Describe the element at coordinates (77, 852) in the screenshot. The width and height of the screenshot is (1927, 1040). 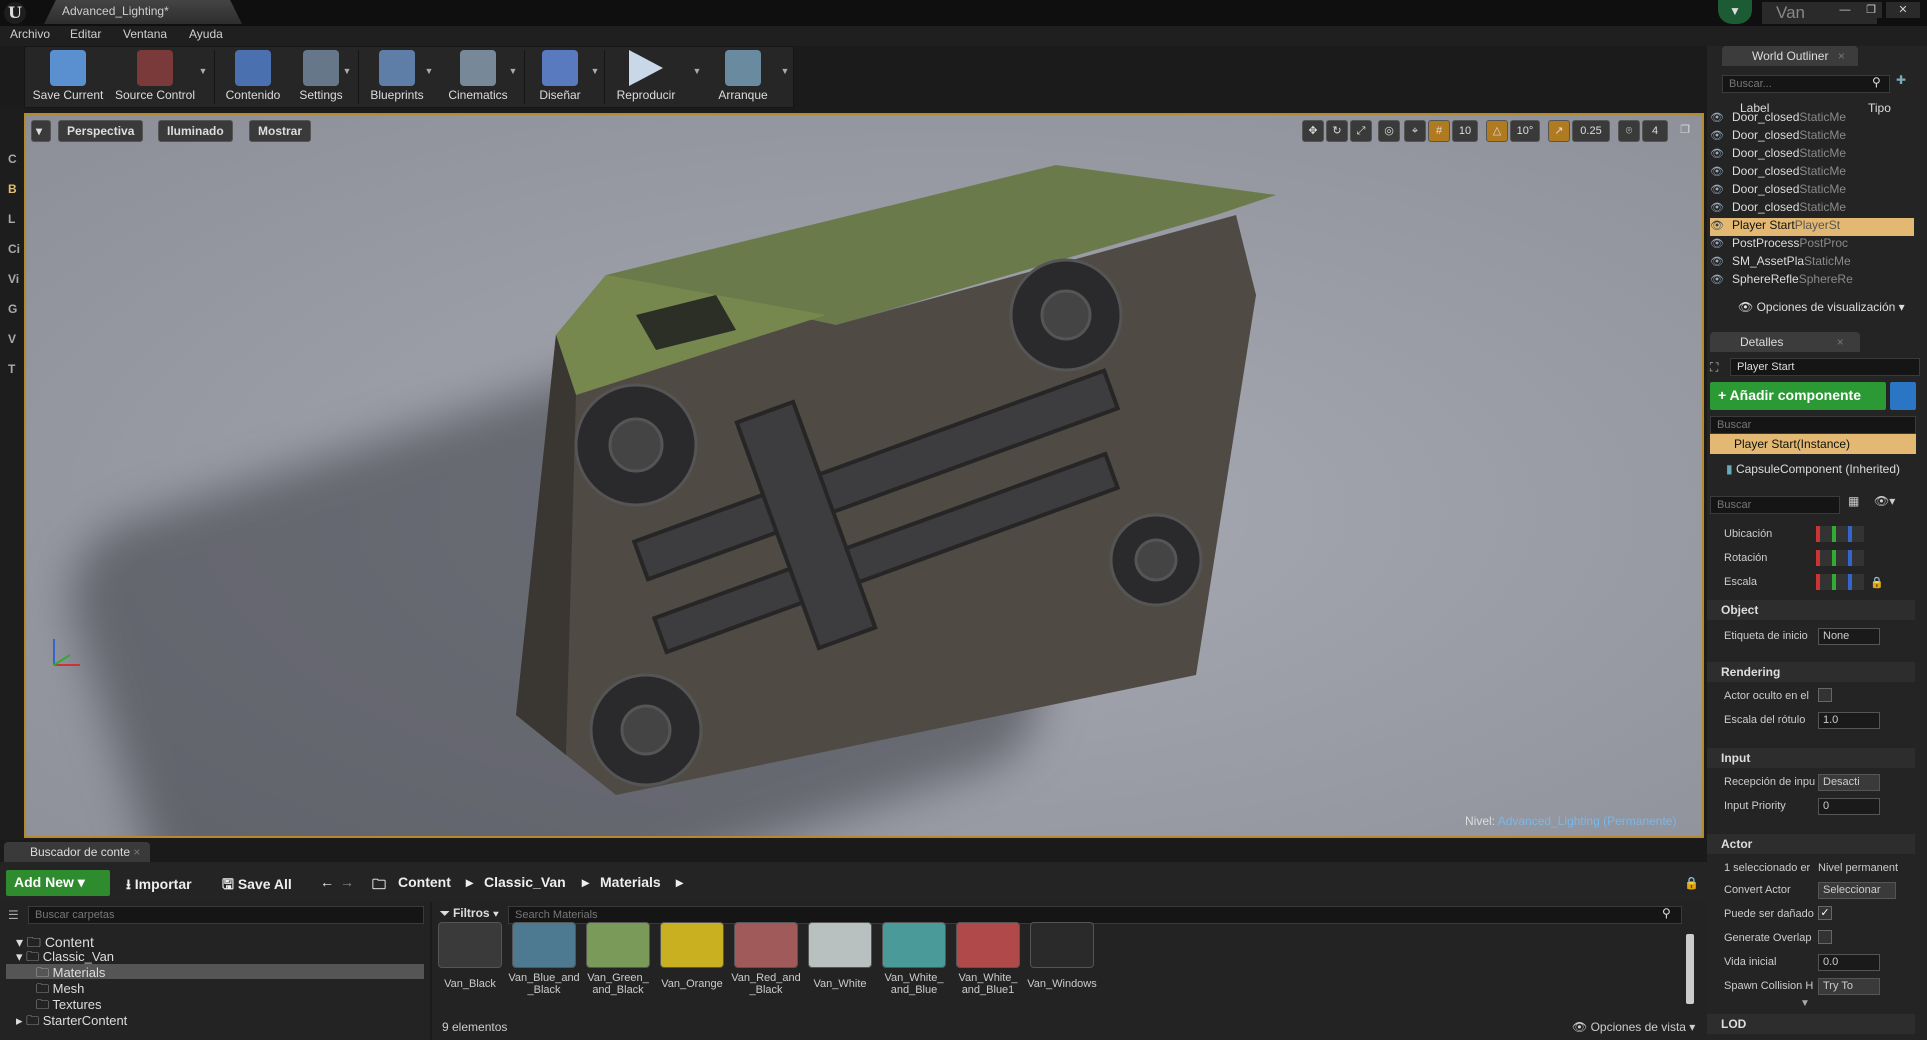
I see `content-browser-tab: Buscador de conte ×` at that location.